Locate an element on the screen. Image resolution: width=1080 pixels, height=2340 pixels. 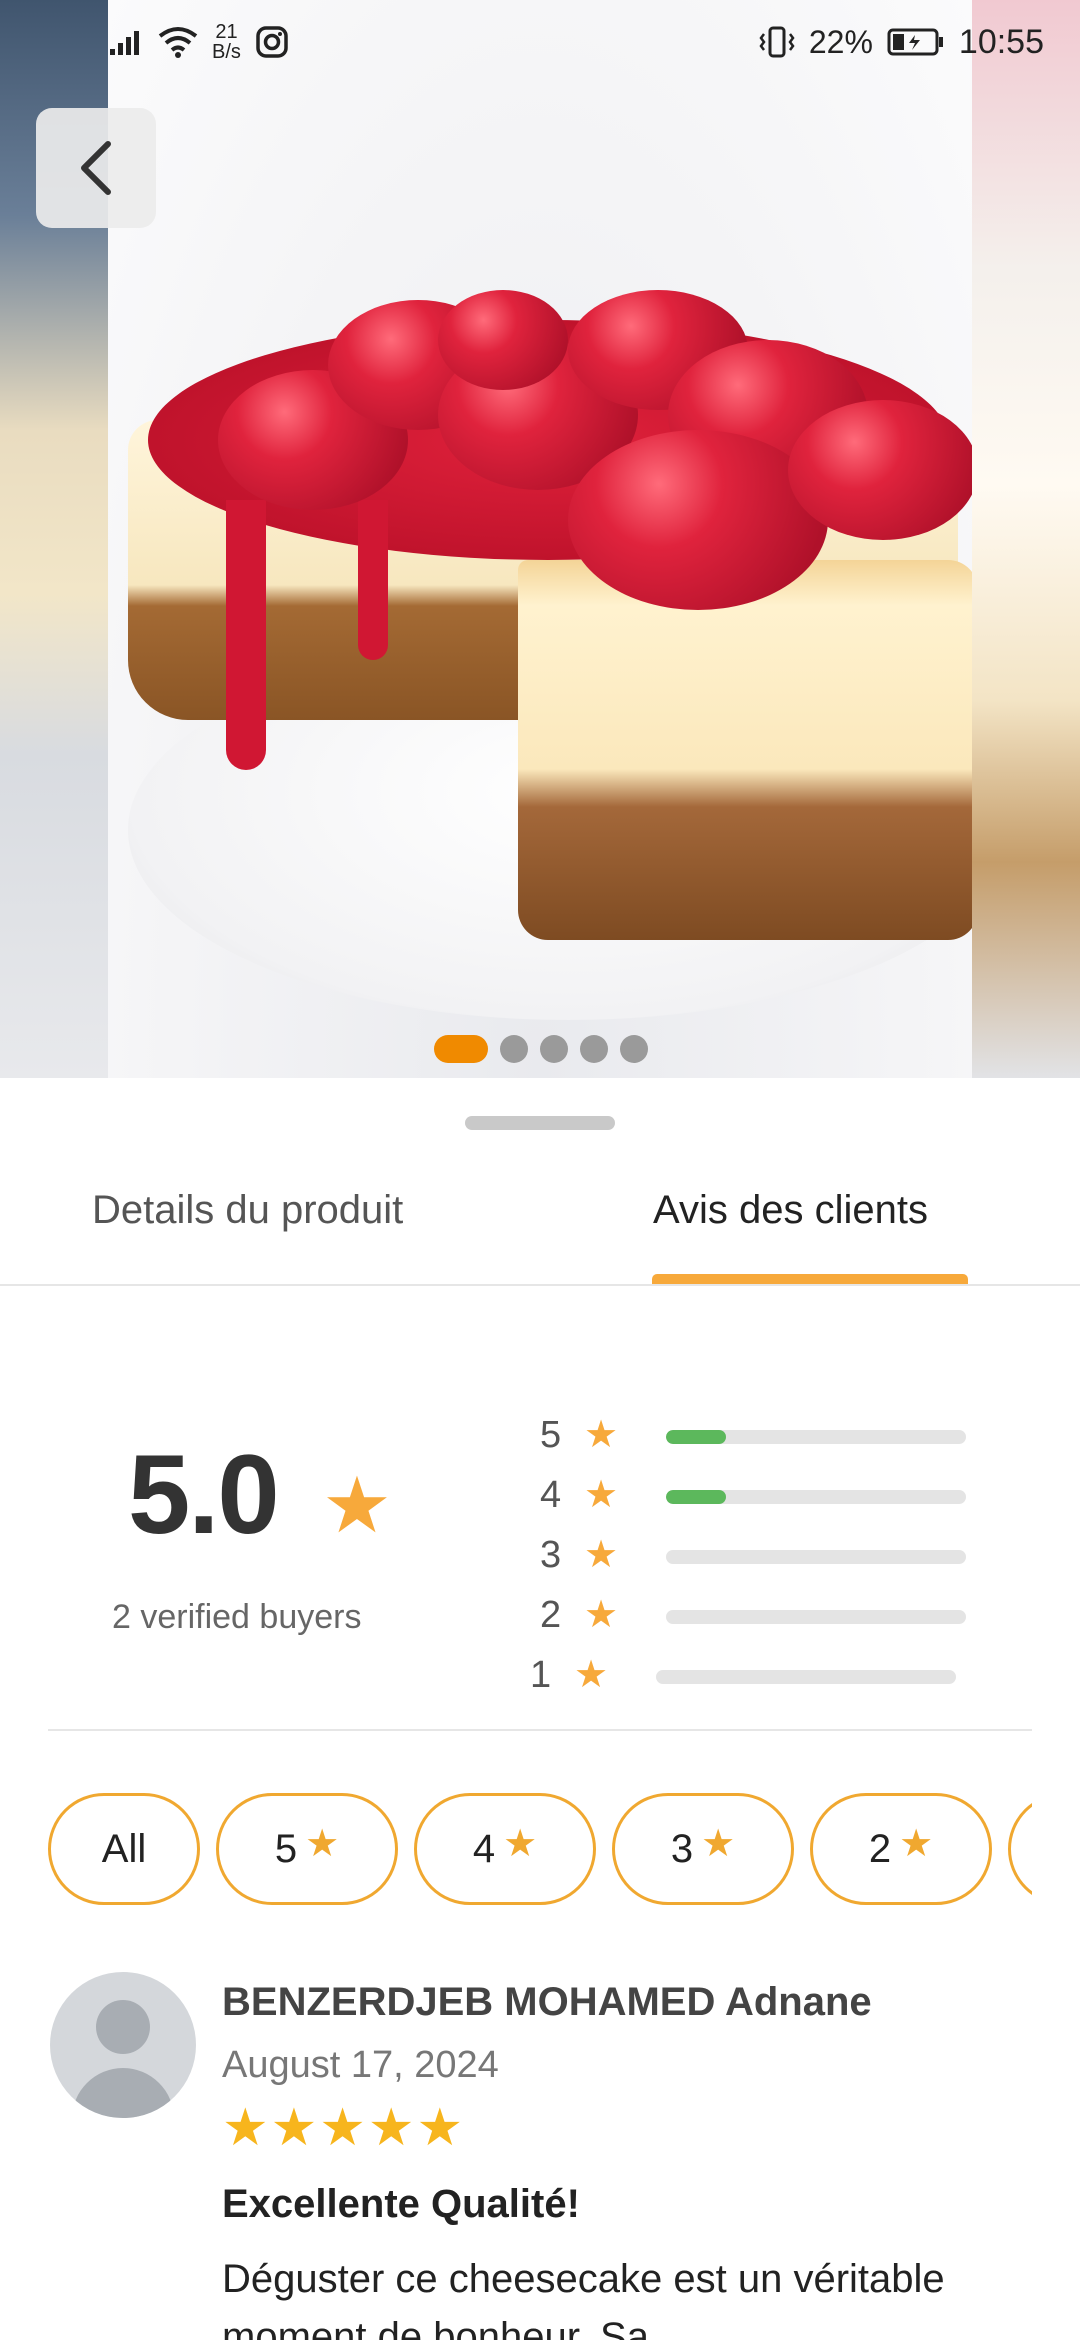
filter-5-star-button: 5 ★ is located at coordinates (307, 1849).